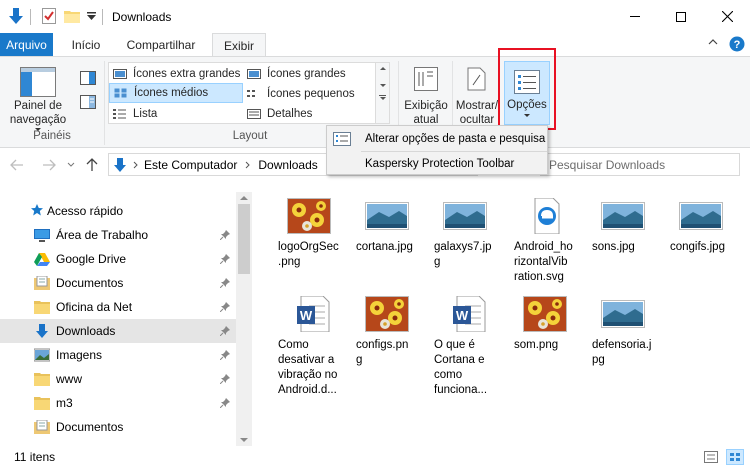 This screenshot has width=750, height=469. What do you see at coordinates (42, 427) in the screenshot?
I see `documents-icon` at bounding box center [42, 427].